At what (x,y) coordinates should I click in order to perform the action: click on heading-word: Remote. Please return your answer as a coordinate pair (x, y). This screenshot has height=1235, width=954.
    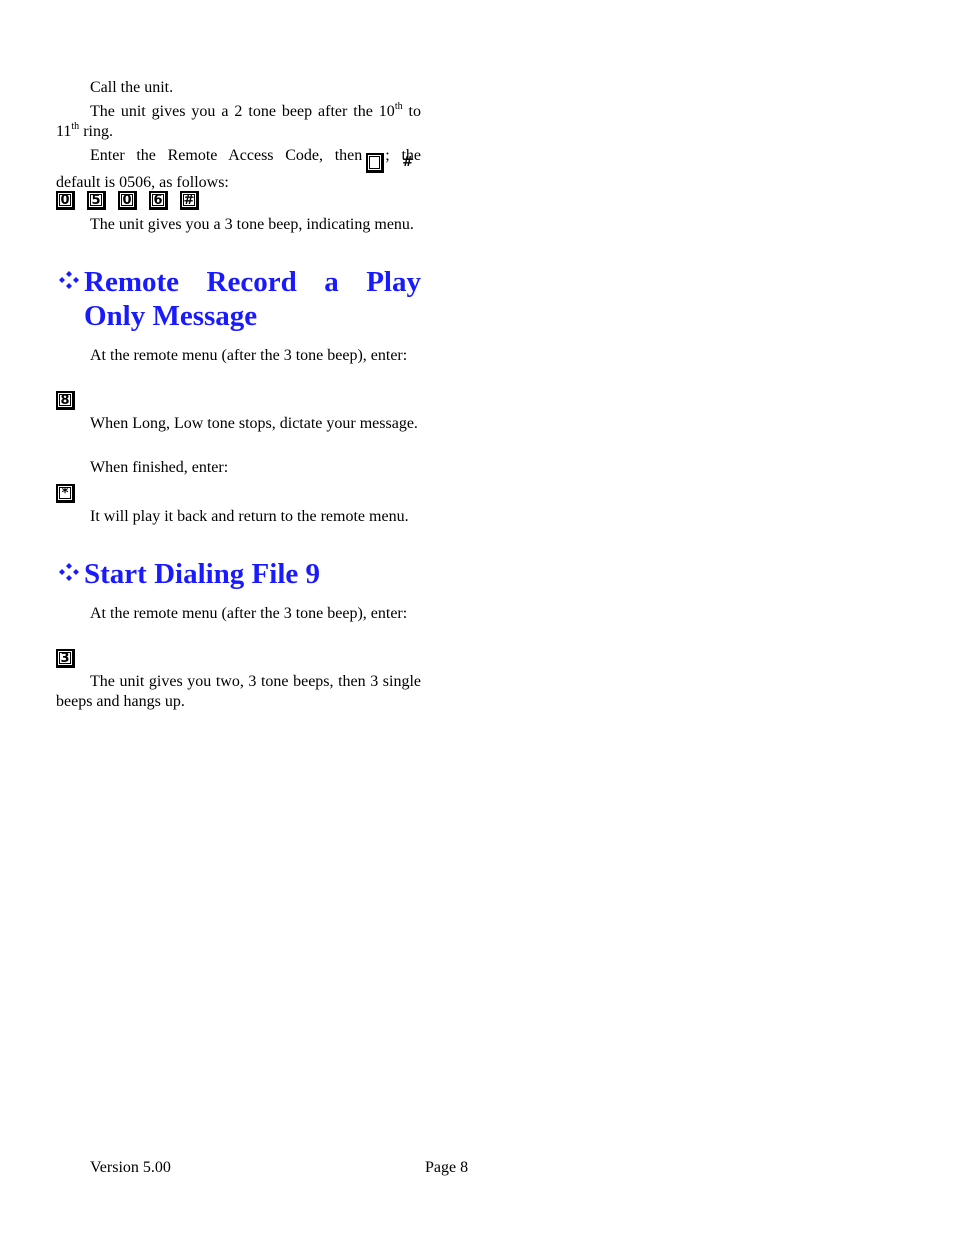
    Looking at the image, I should click on (132, 282).